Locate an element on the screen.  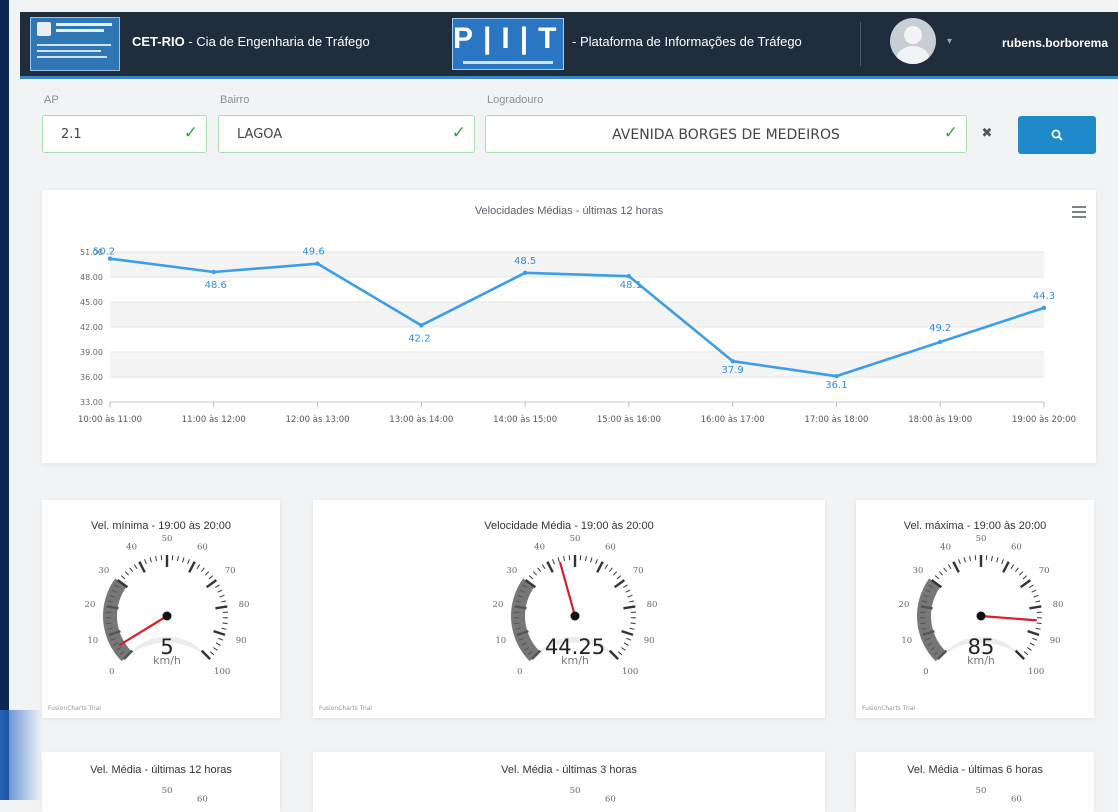
logradouro-select: AVENIDA BORGES DE MEDEIROS ✓ is located at coordinates (726, 134).